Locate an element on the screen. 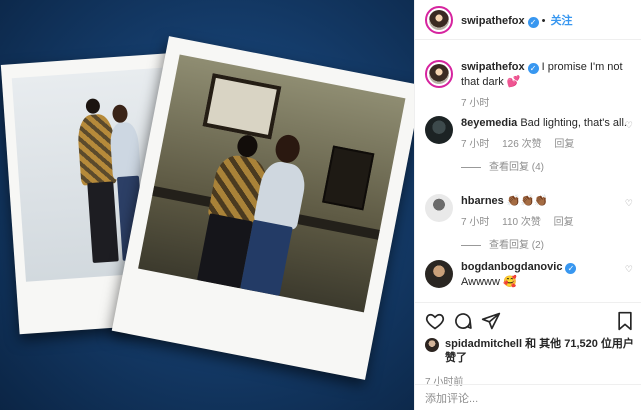 This screenshot has width=641, height=410. comment-meta: 7 小时 126 次赞 回复 is located at coordinates (546, 144).